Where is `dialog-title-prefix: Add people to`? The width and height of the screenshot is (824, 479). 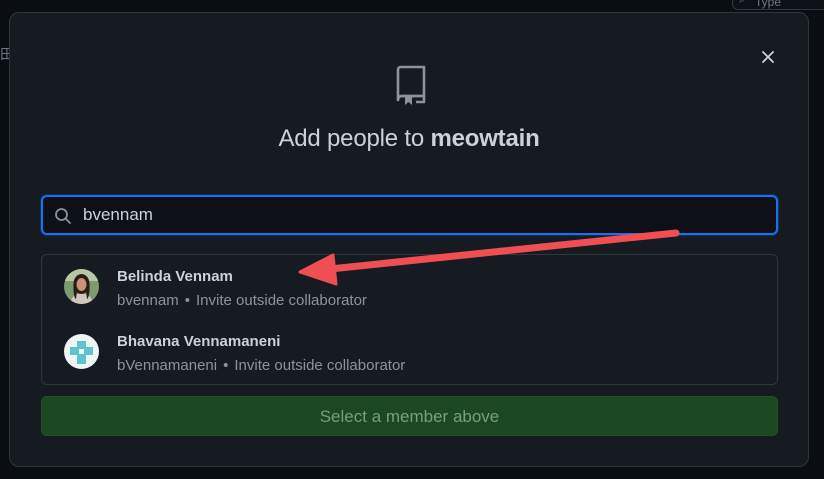
dialog-title-prefix: Add people to is located at coordinates (354, 138).